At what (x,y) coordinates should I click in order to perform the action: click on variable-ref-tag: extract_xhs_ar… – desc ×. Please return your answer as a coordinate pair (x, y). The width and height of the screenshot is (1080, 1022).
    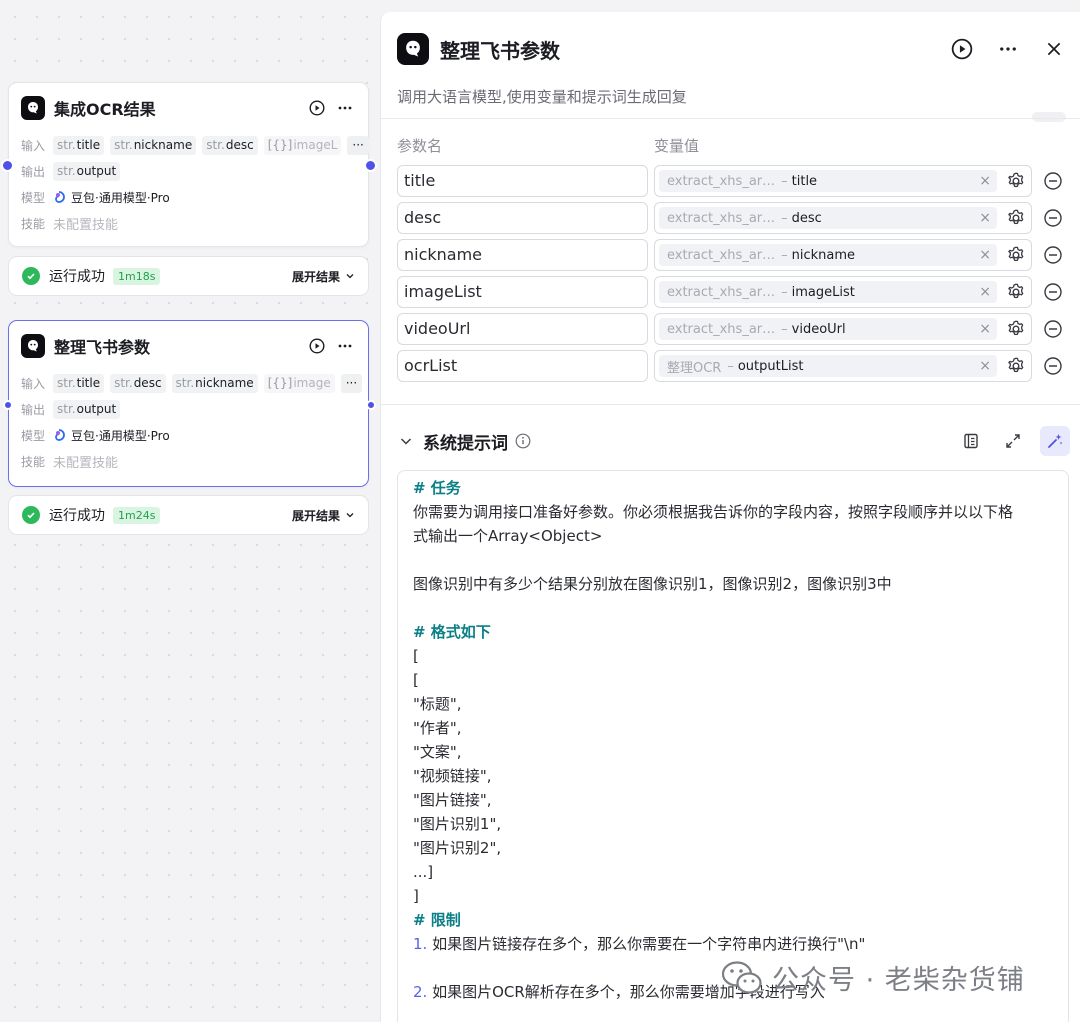
    Looking at the image, I should click on (828, 218).